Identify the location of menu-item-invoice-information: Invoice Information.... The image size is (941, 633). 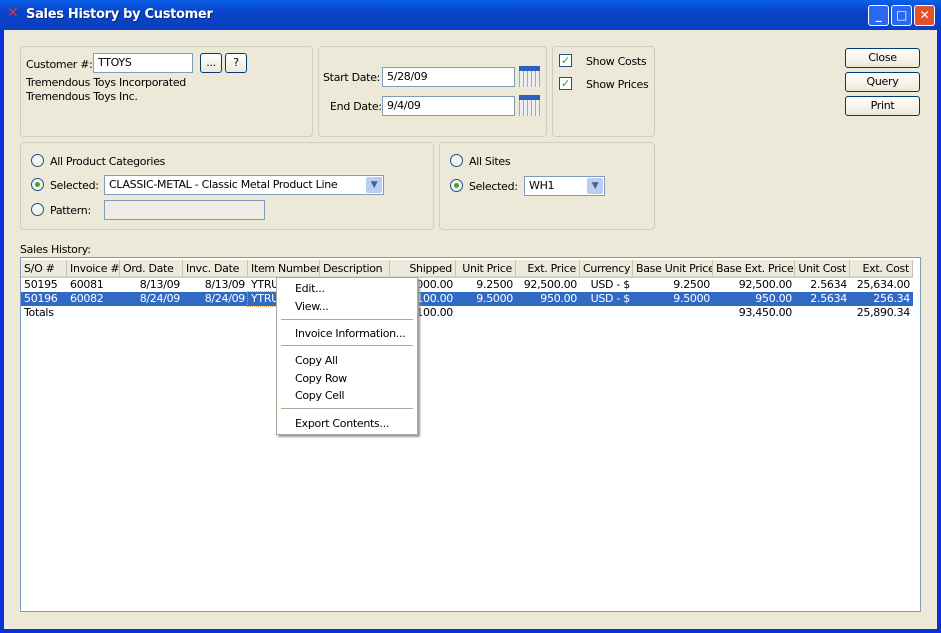
(350, 334).